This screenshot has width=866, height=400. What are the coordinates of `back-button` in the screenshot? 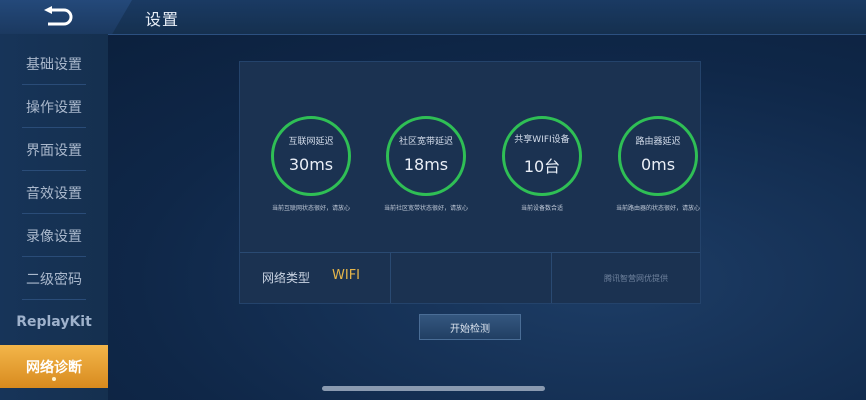 It's located at (66, 17).